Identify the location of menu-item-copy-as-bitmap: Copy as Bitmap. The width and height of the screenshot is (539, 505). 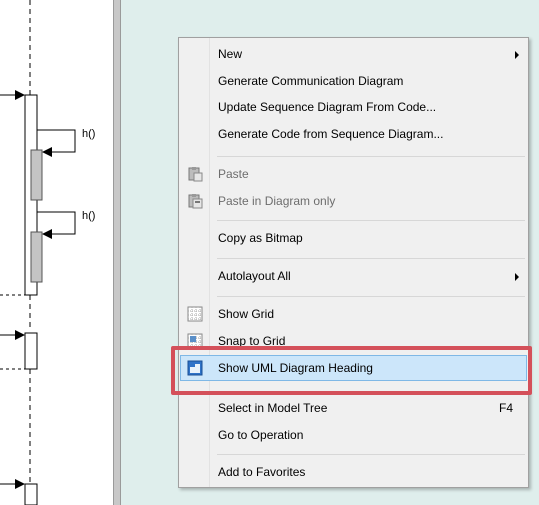
(353, 238).